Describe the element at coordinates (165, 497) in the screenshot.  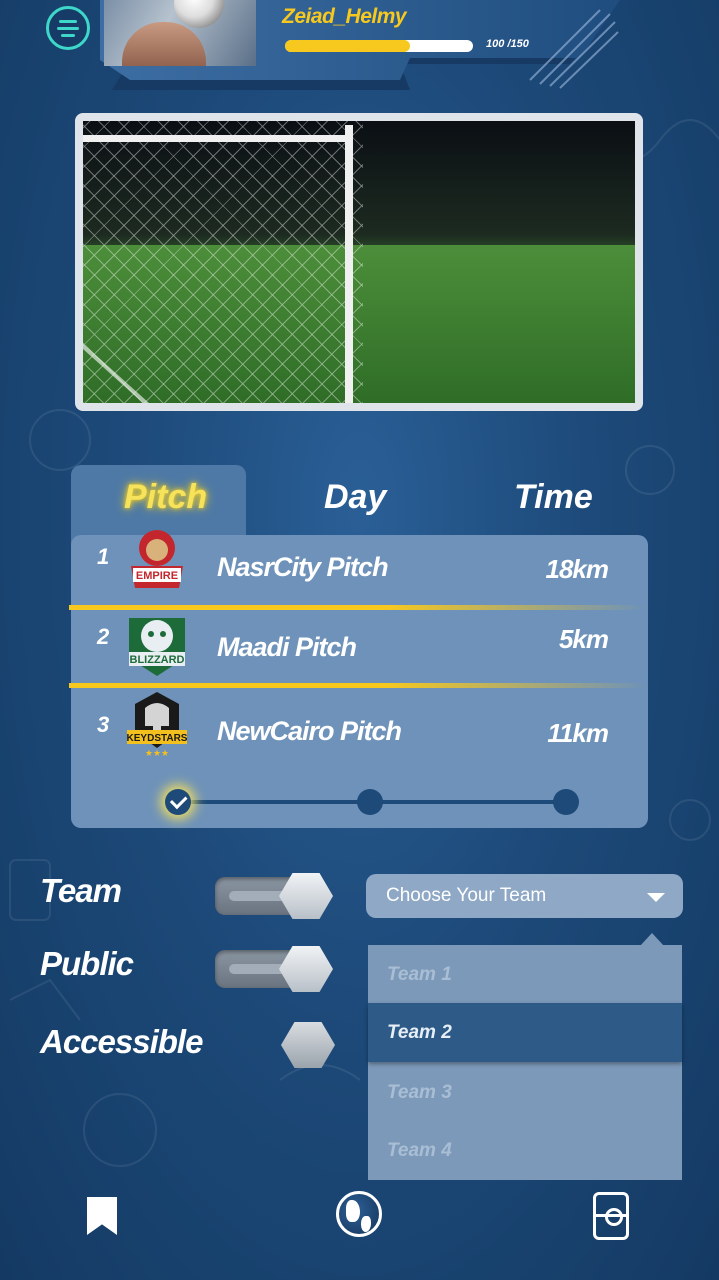
I see `tab-pitch: Pitch` at that location.